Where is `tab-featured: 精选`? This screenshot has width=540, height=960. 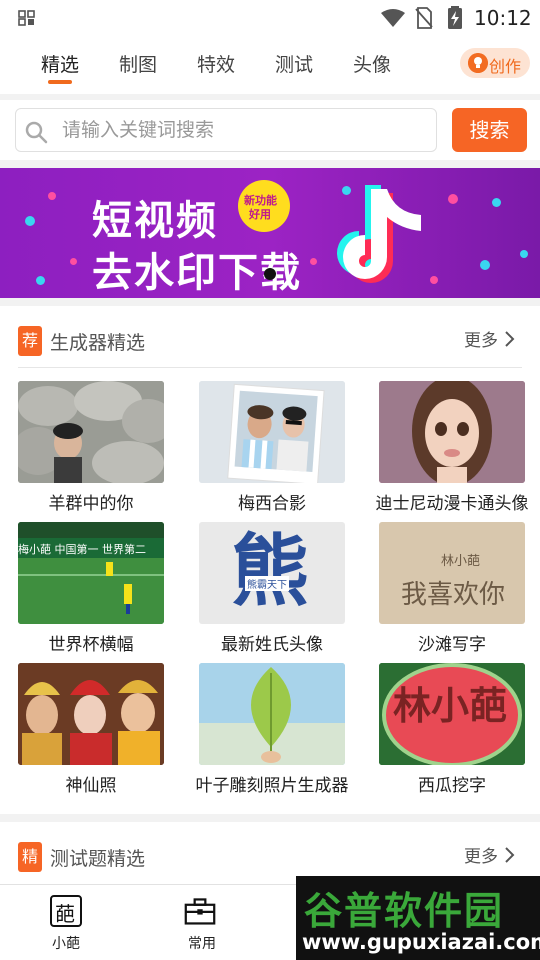 tab-featured: 精选 is located at coordinates (60, 63).